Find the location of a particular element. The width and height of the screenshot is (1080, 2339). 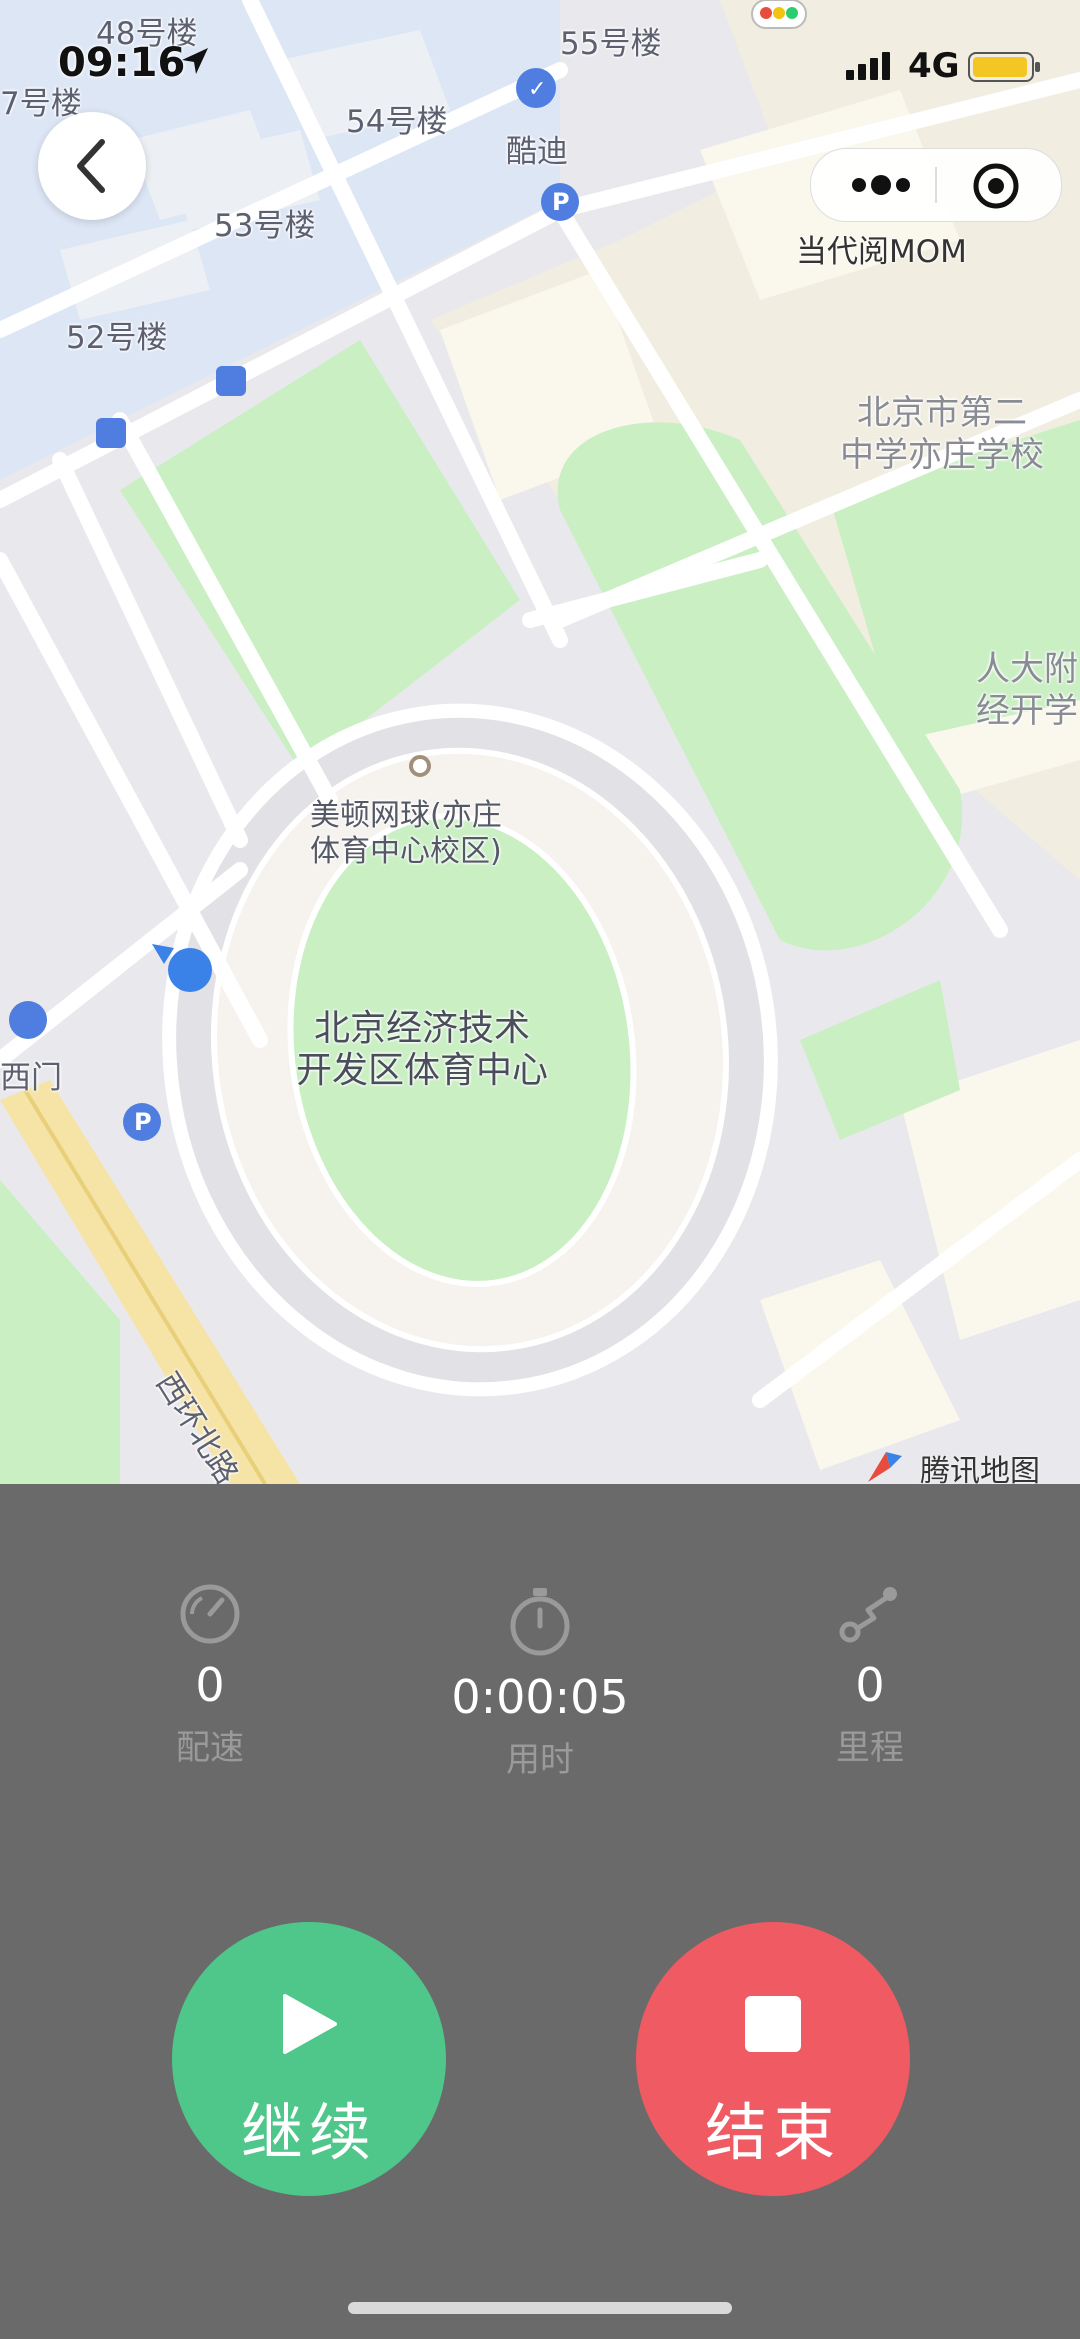

play-icon is located at coordinates (310, 2024).